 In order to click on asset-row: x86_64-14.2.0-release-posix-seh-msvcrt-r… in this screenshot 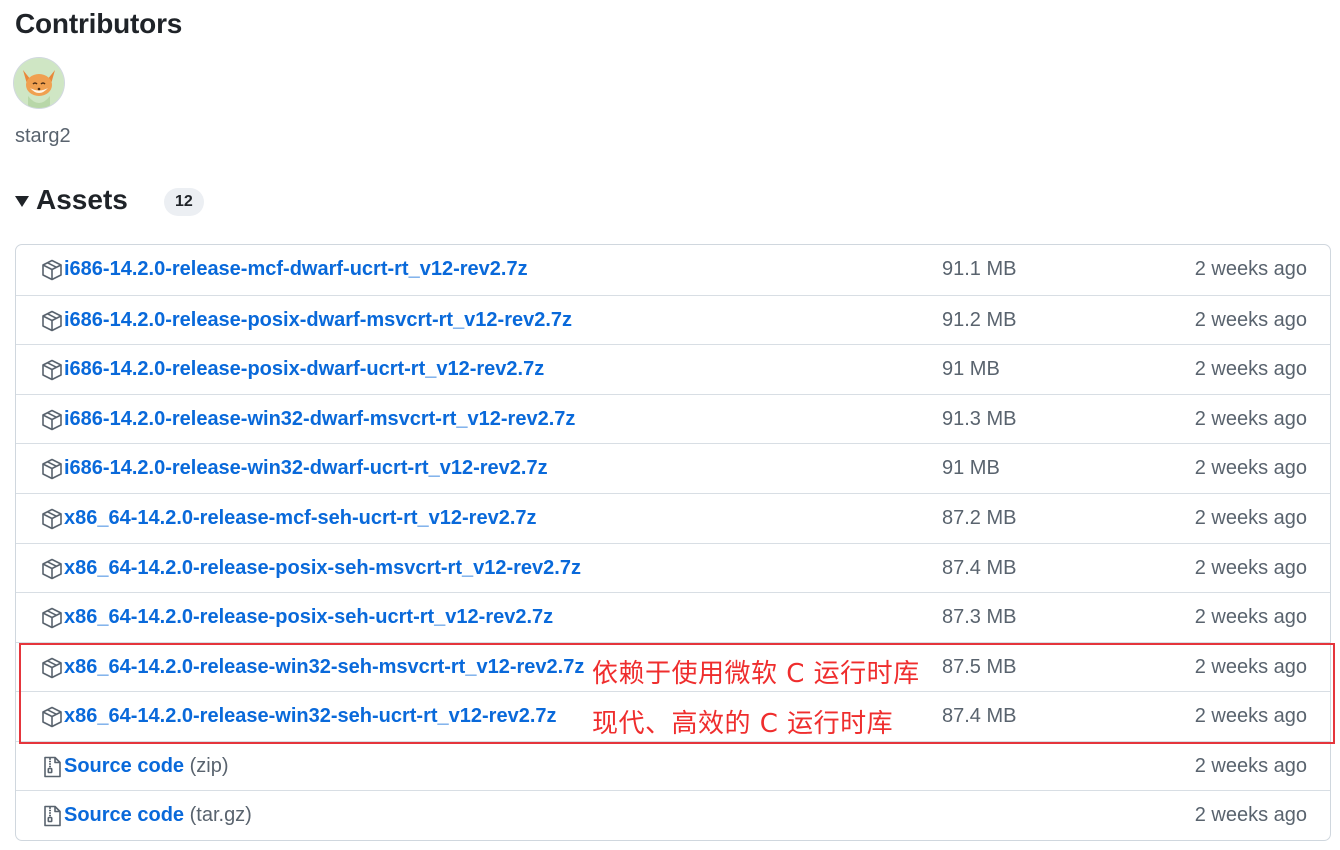, I will do `click(673, 567)`.